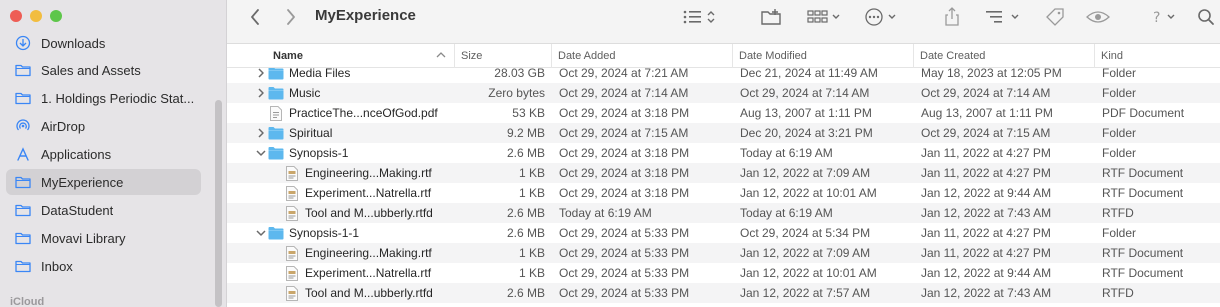 This screenshot has width=1220, height=307. What do you see at coordinates (528, 113) in the screenshot?
I see `file-size: 53 KB` at bounding box center [528, 113].